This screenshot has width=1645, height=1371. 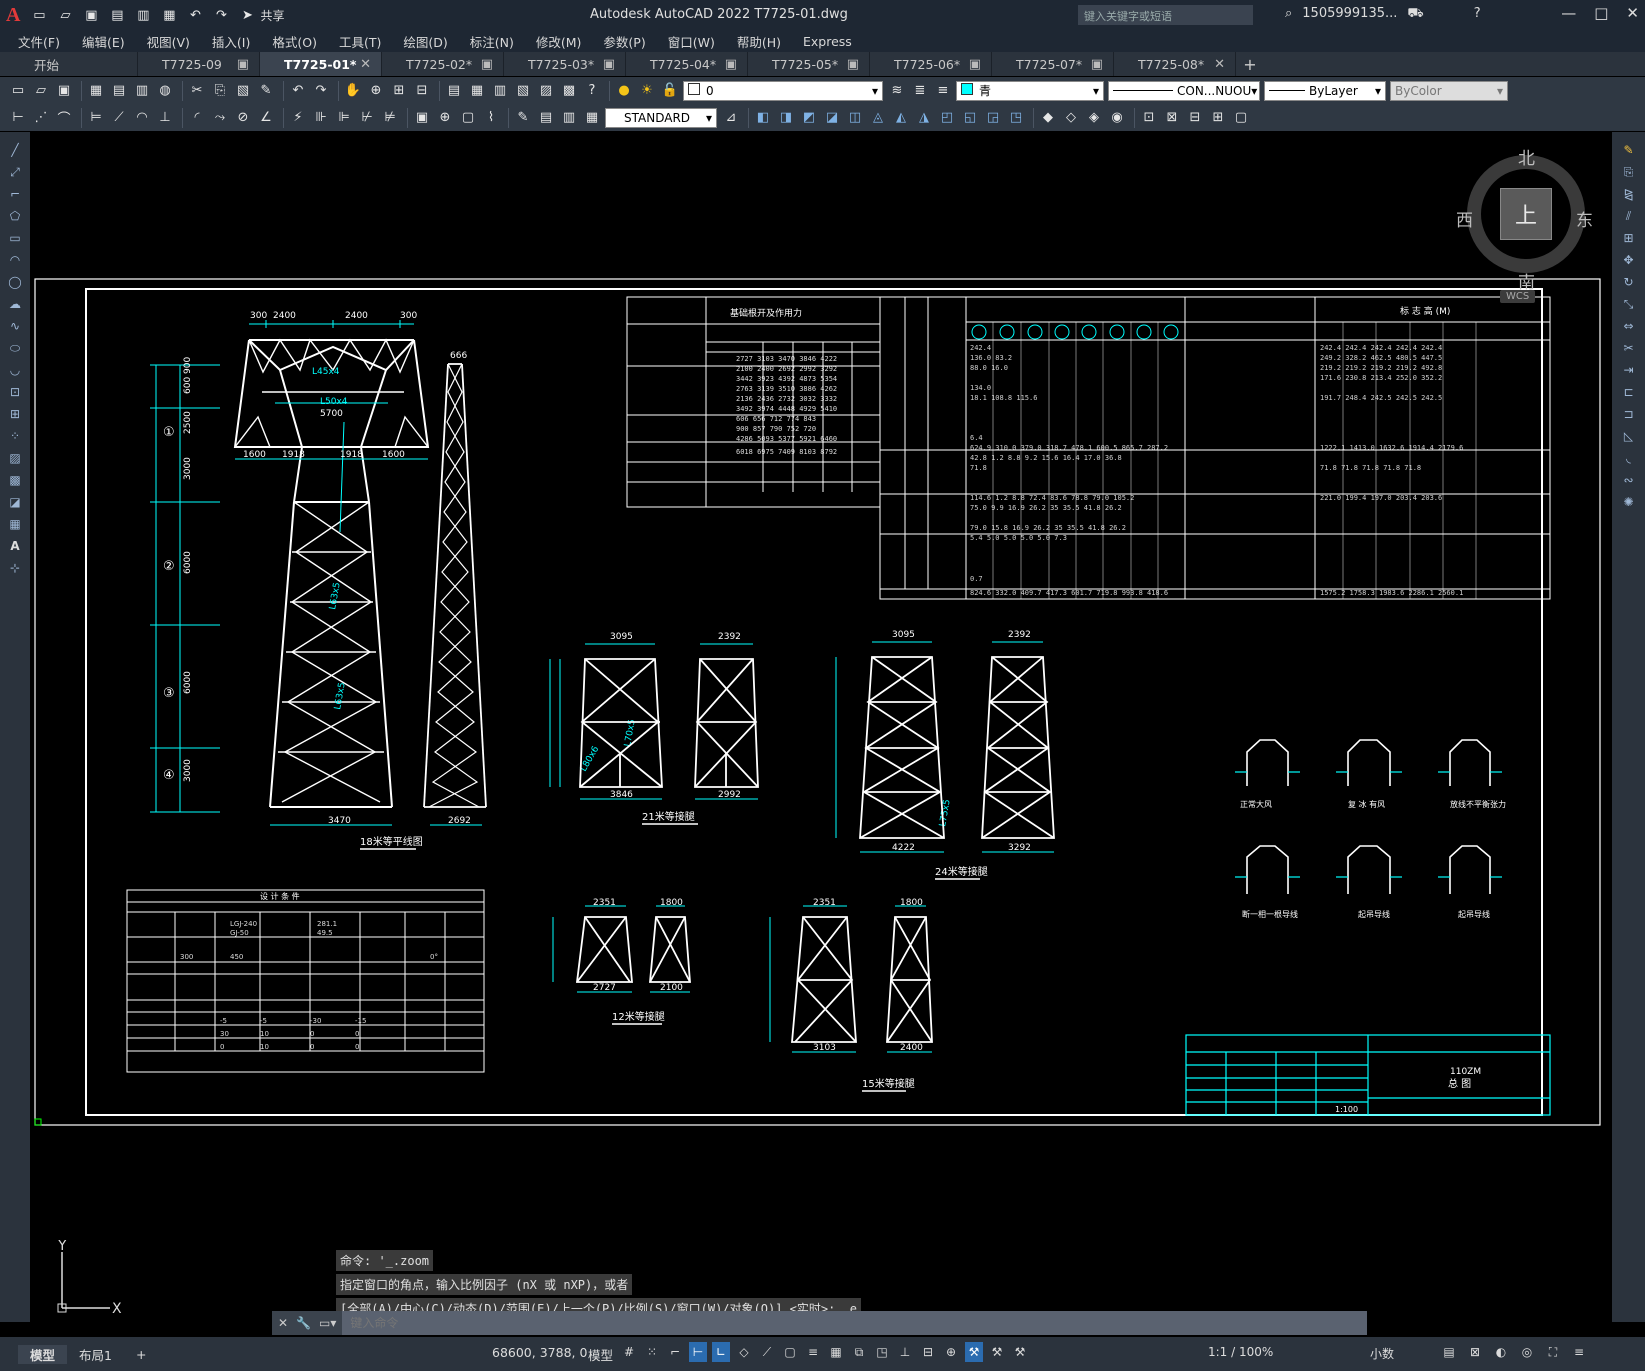 What do you see at coordinates (199, 64) in the screenshot?
I see `tab-document: T7725-09 ▣` at bounding box center [199, 64].